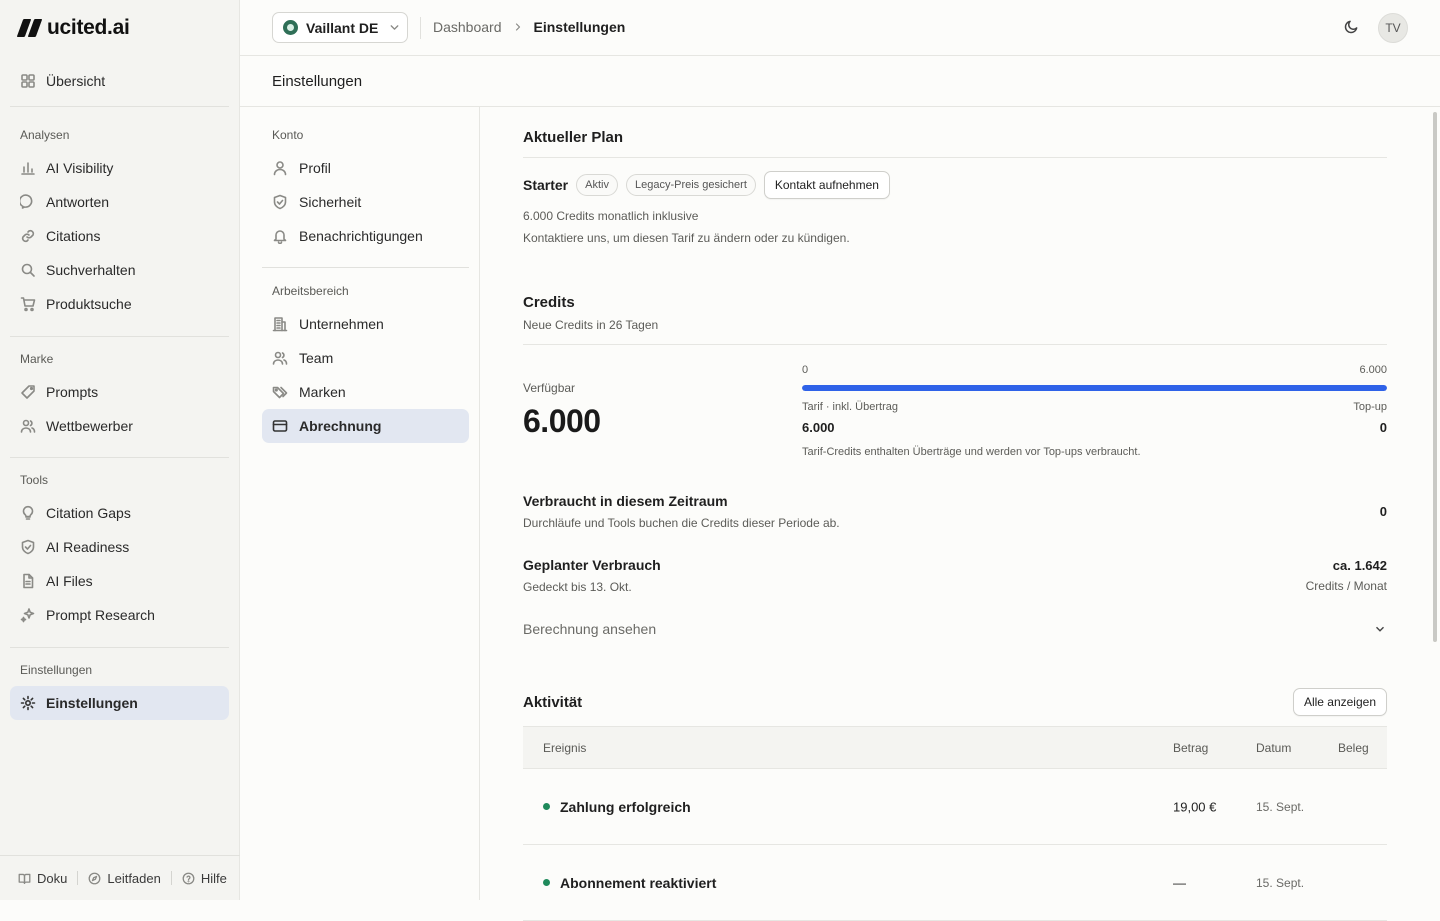 The width and height of the screenshot is (1440, 921). Describe the element at coordinates (420, 28) in the screenshot. I see `topbar-separator` at that location.